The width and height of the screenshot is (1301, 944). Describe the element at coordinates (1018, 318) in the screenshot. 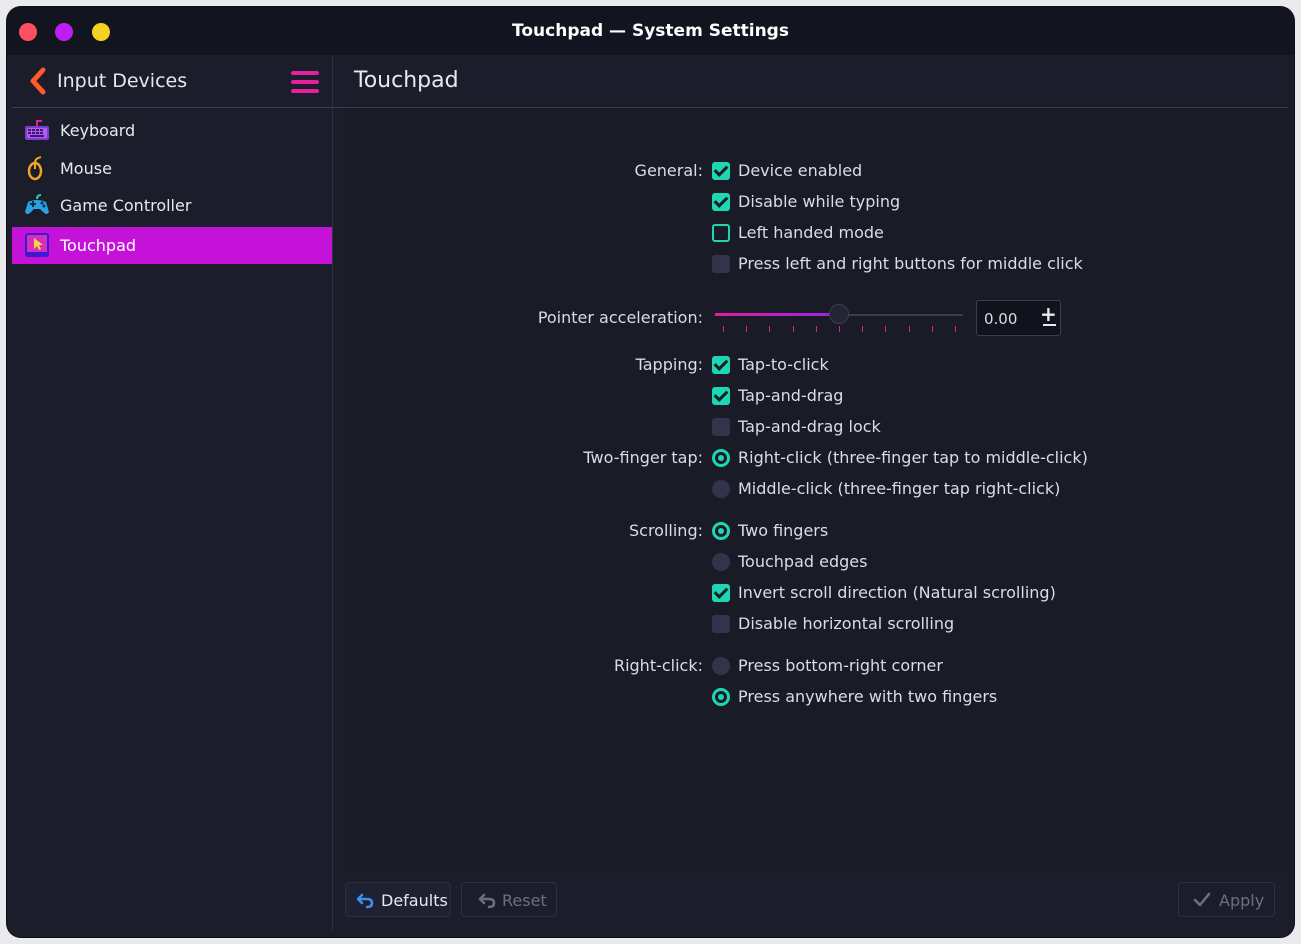

I see `pointer-acceleration-spinbox: 0.00 +` at that location.